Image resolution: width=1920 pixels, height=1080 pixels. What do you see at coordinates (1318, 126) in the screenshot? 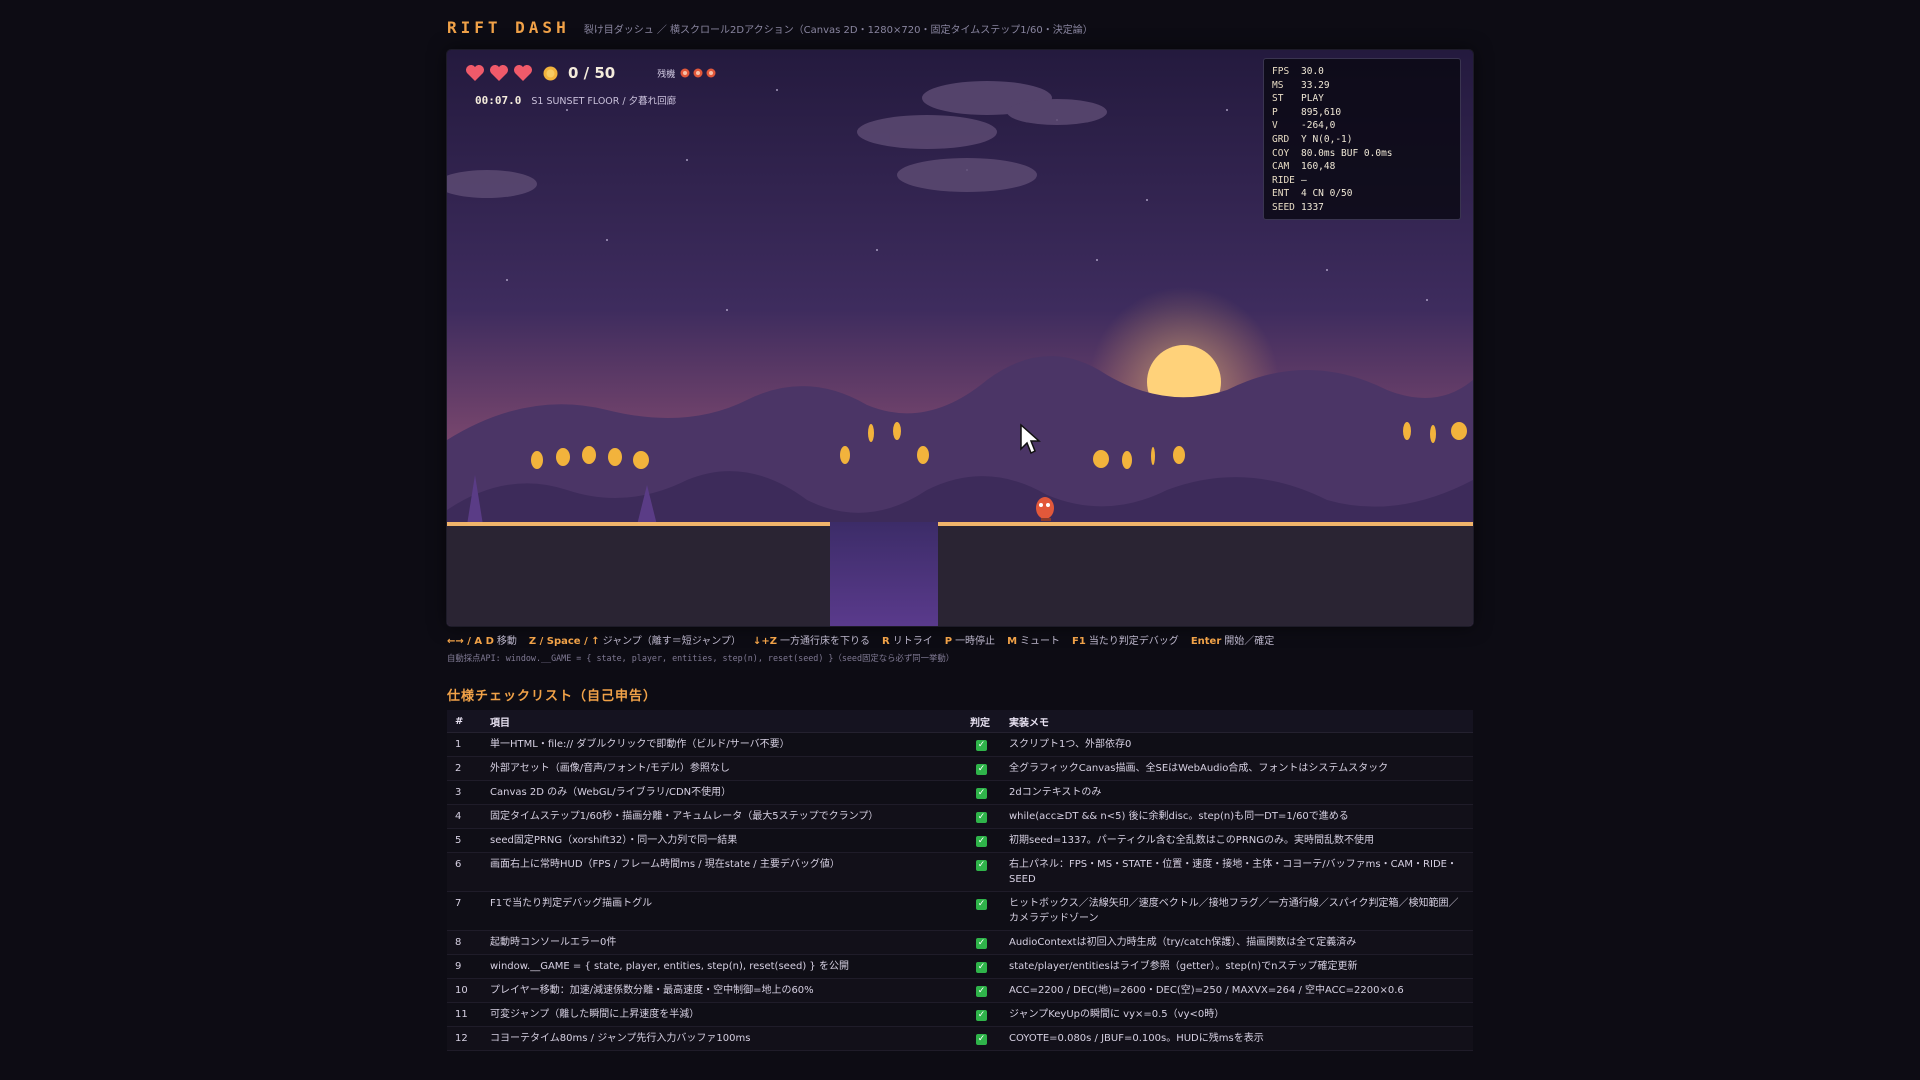
I see `debug-value: -264,0` at bounding box center [1318, 126].